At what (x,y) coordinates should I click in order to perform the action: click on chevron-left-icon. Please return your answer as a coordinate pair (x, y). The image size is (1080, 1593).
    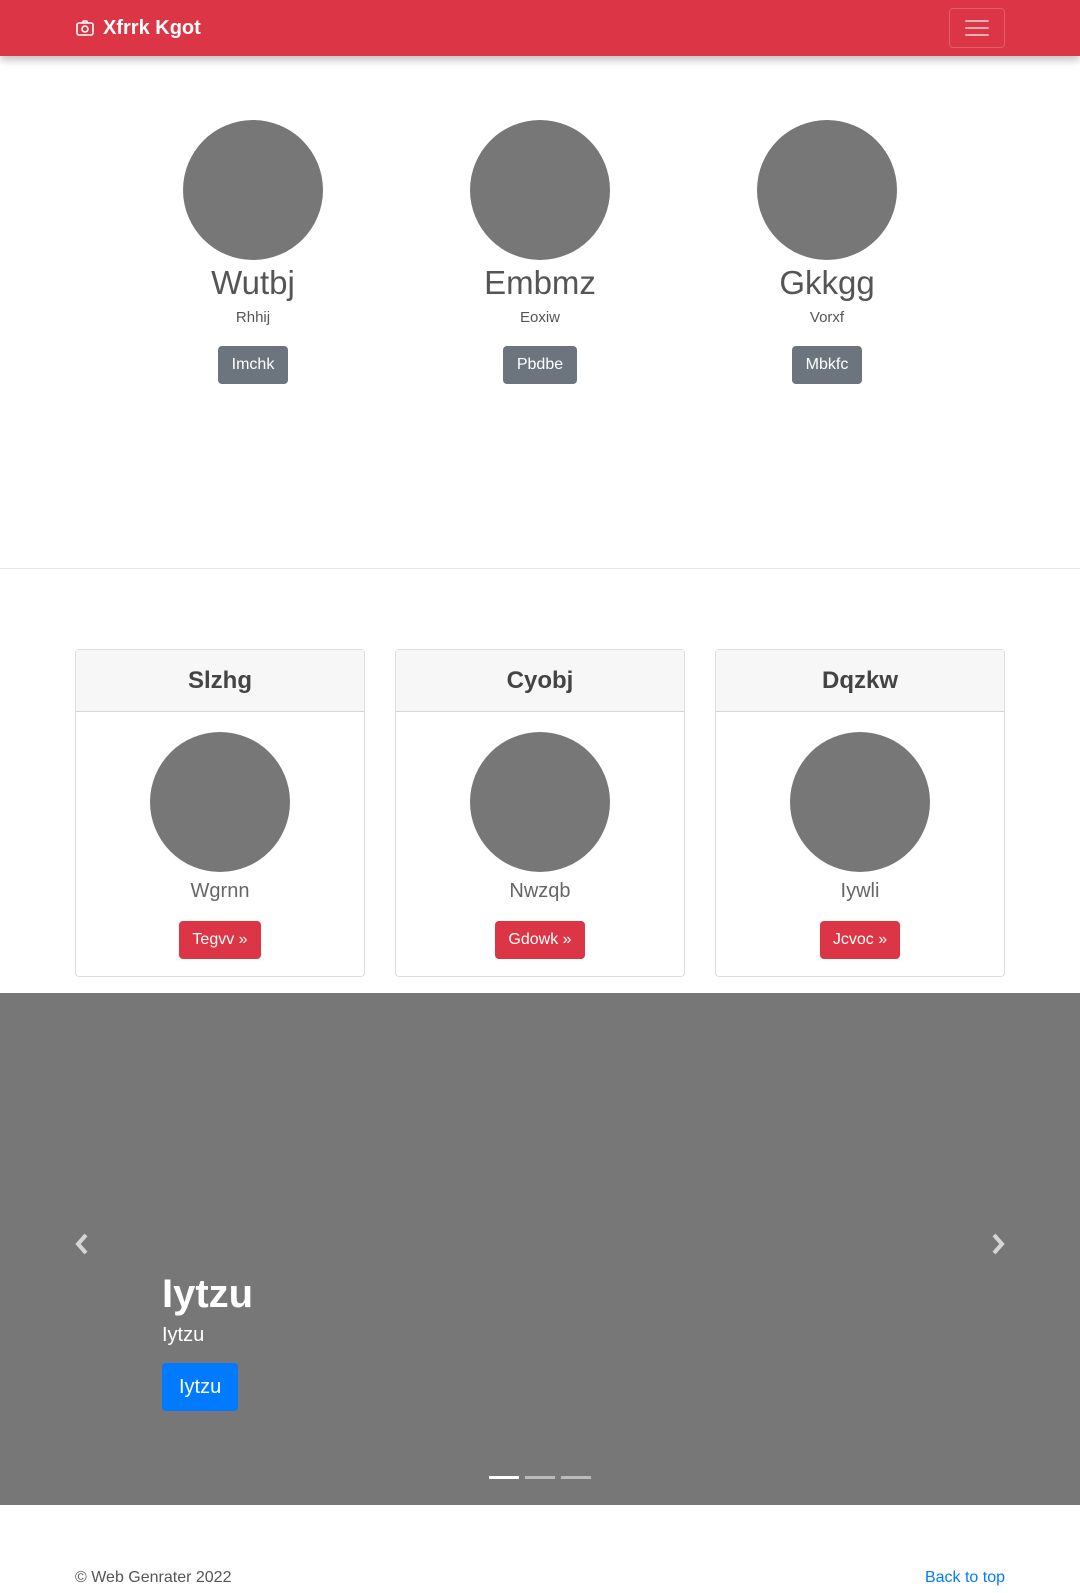
    Looking at the image, I should click on (81, 1244).